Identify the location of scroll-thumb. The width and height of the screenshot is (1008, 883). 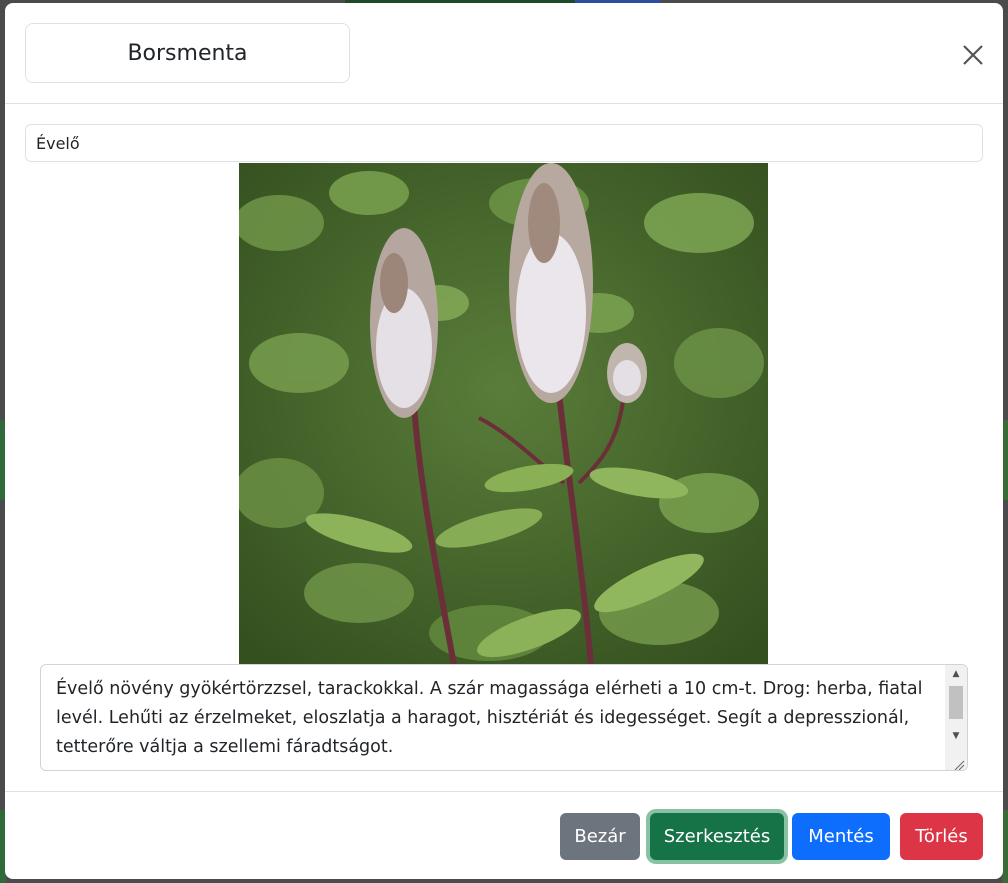
(956, 702).